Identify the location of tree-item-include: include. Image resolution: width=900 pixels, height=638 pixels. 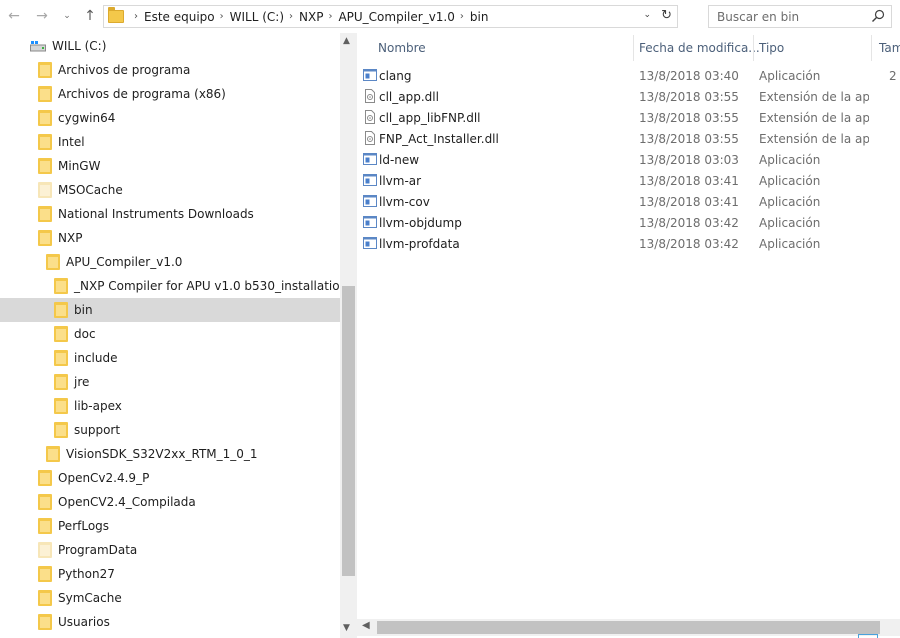
(170, 358).